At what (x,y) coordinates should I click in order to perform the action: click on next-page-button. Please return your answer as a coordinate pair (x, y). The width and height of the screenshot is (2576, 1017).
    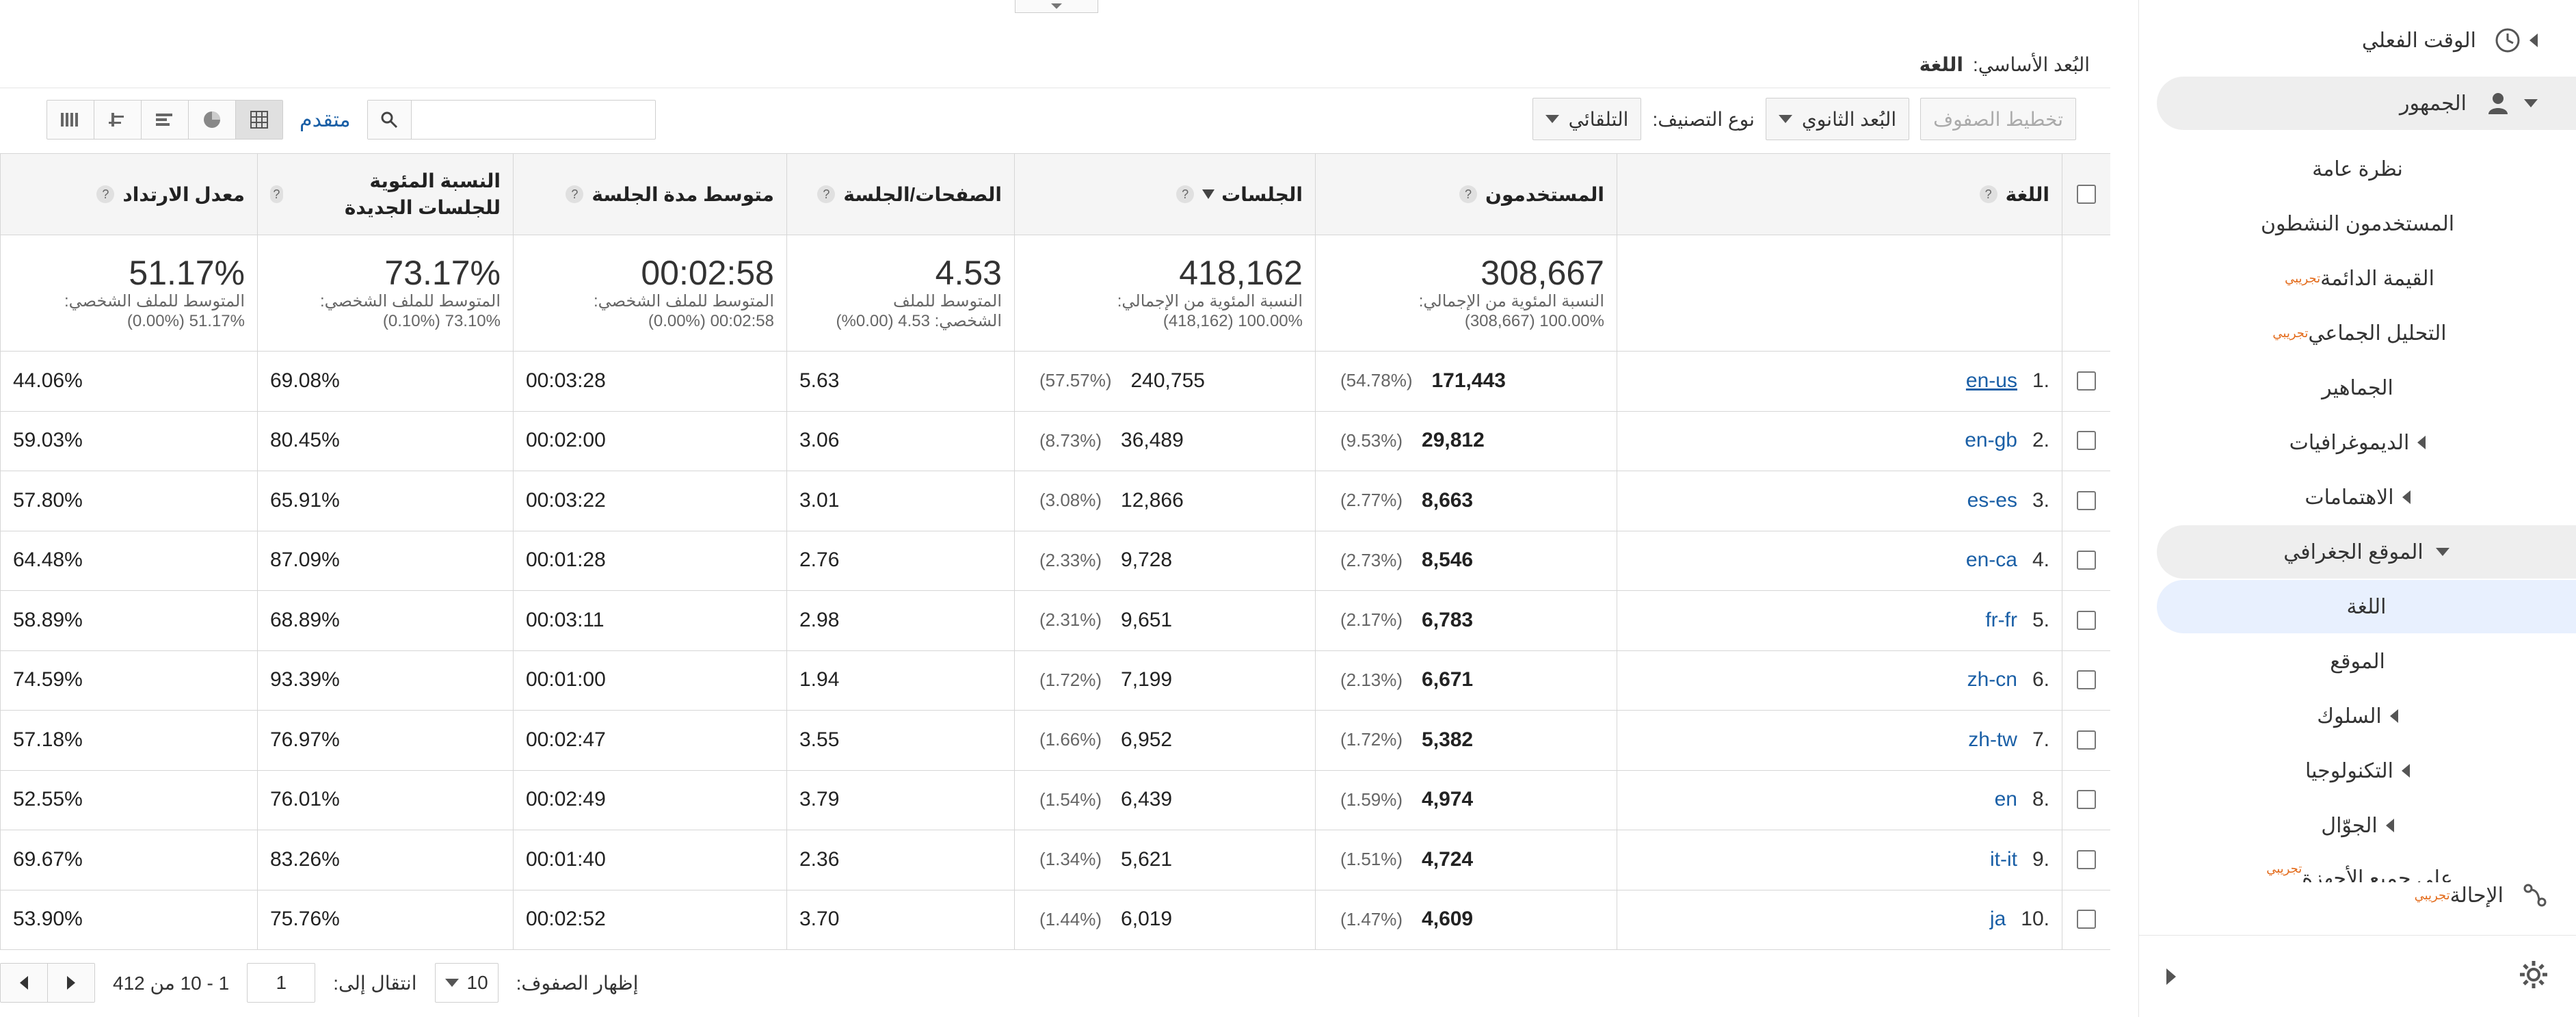
    Looking at the image, I should click on (71, 983).